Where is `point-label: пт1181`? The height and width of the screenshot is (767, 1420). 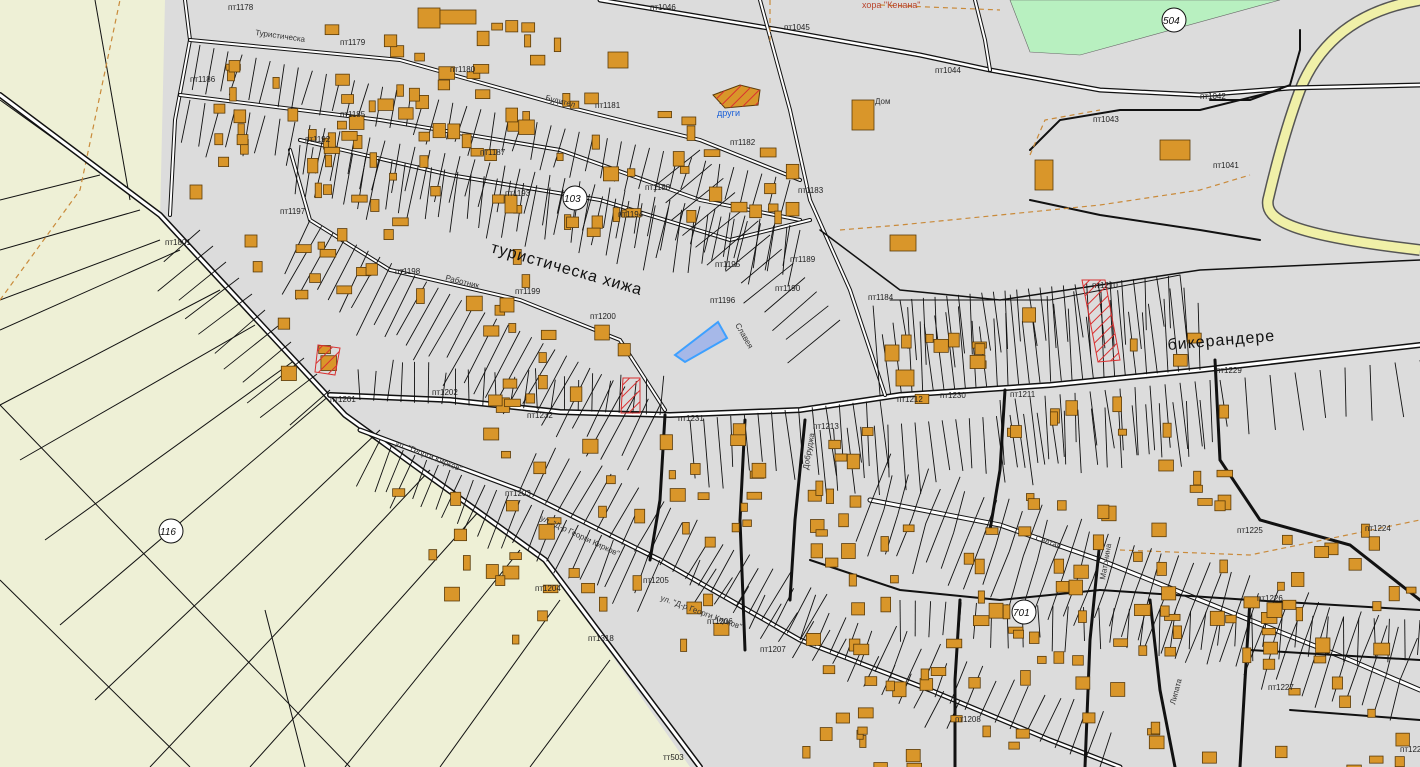 point-label: пт1181 is located at coordinates (608, 105).